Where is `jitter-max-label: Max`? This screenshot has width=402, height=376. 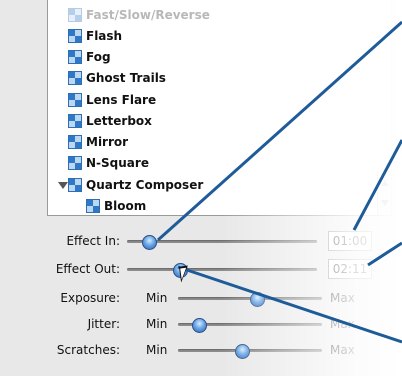 jitter-max-label: Max is located at coordinates (342, 324).